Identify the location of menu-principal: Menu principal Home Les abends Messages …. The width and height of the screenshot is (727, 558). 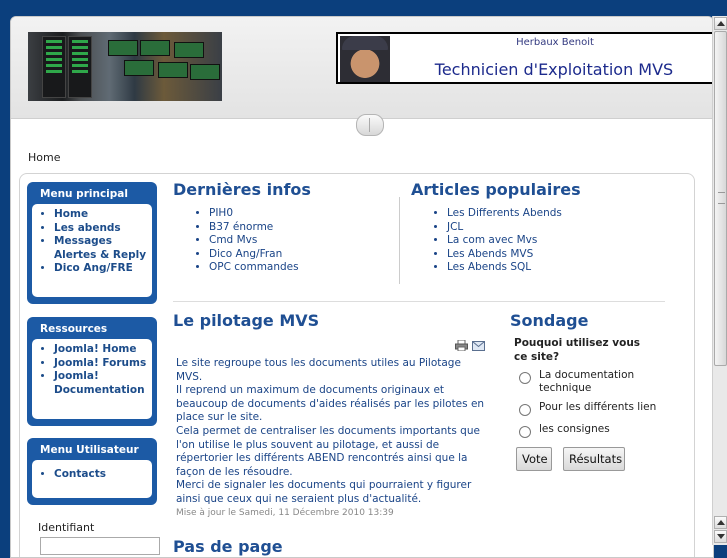
(92, 243).